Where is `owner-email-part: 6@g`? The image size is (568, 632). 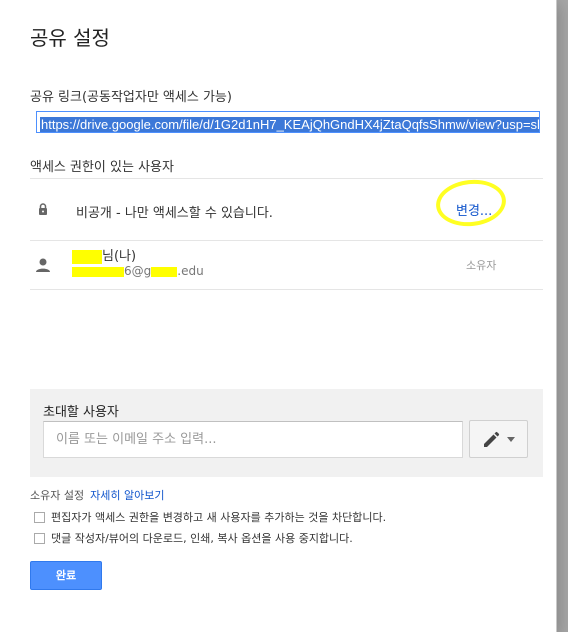
owner-email-part: 6@g is located at coordinates (138, 271).